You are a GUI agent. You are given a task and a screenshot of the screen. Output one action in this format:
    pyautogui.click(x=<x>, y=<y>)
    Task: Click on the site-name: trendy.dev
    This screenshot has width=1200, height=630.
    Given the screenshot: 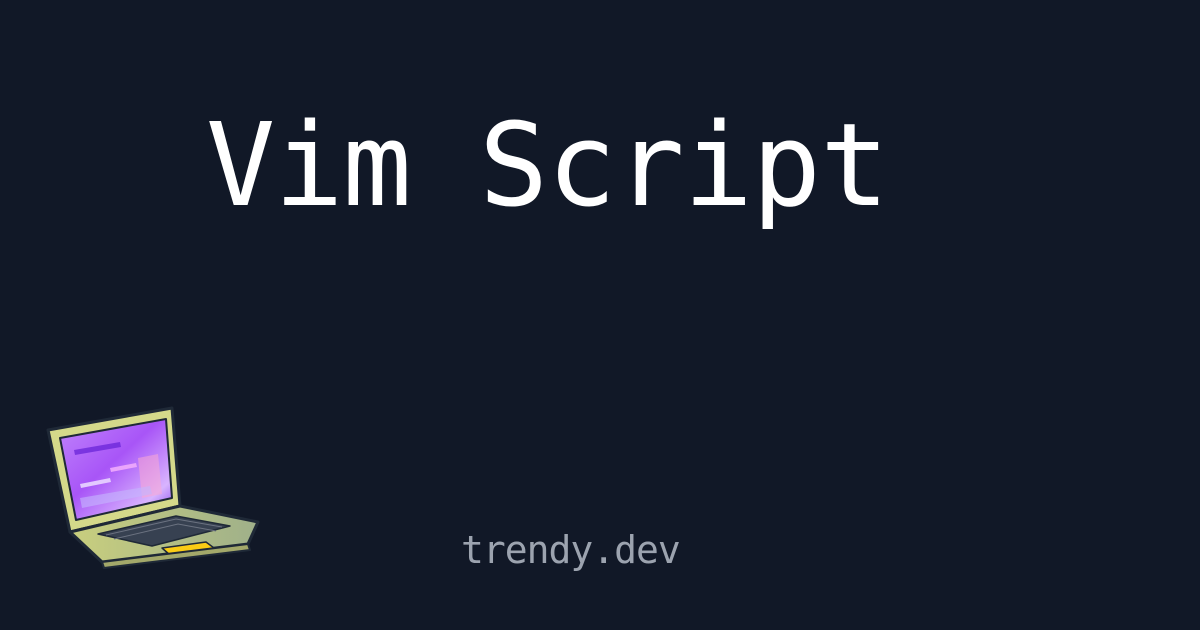 What is the action you would take?
    pyautogui.click(x=571, y=550)
    